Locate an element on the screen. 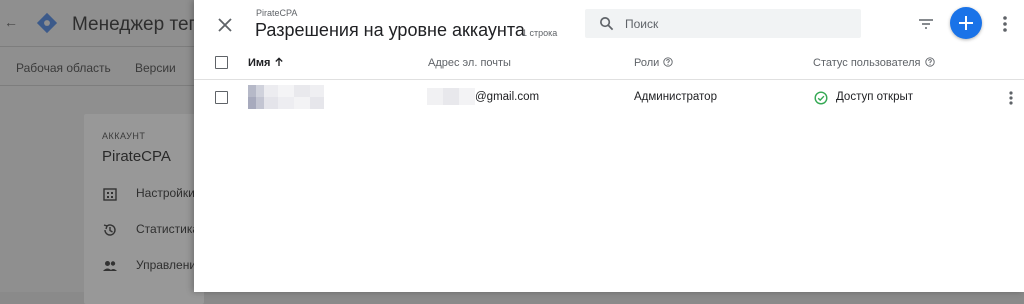 This screenshot has width=1024, height=304. search-box is located at coordinates (723, 23).